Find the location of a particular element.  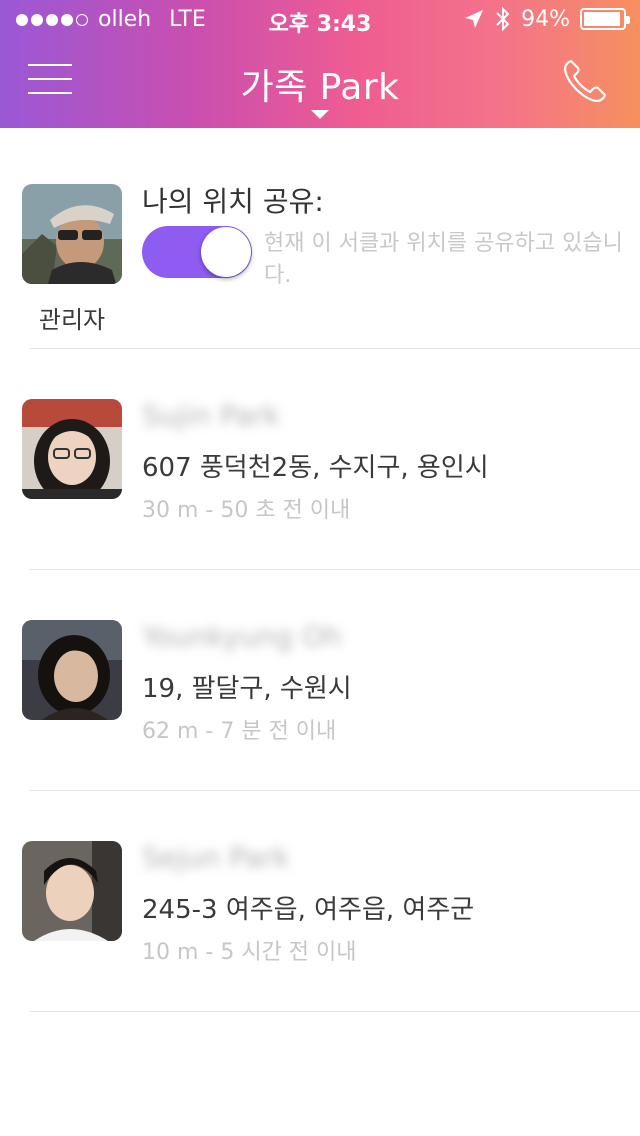

share-description: 현재 이 서클과 위치를 공유하고 있습니다. is located at coordinates (443, 259).